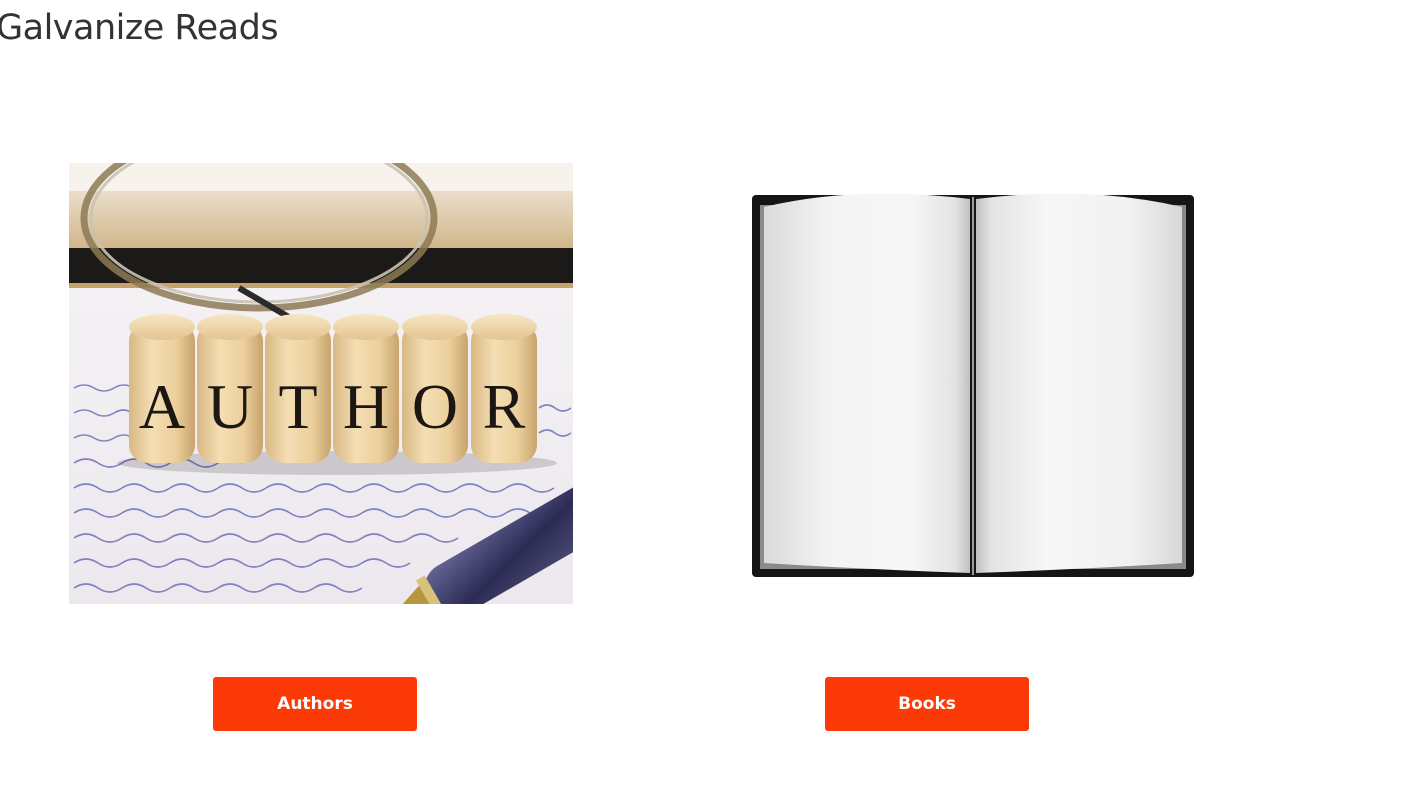  Describe the element at coordinates (366, 406) in the screenshot. I see `svg-text: H` at that location.